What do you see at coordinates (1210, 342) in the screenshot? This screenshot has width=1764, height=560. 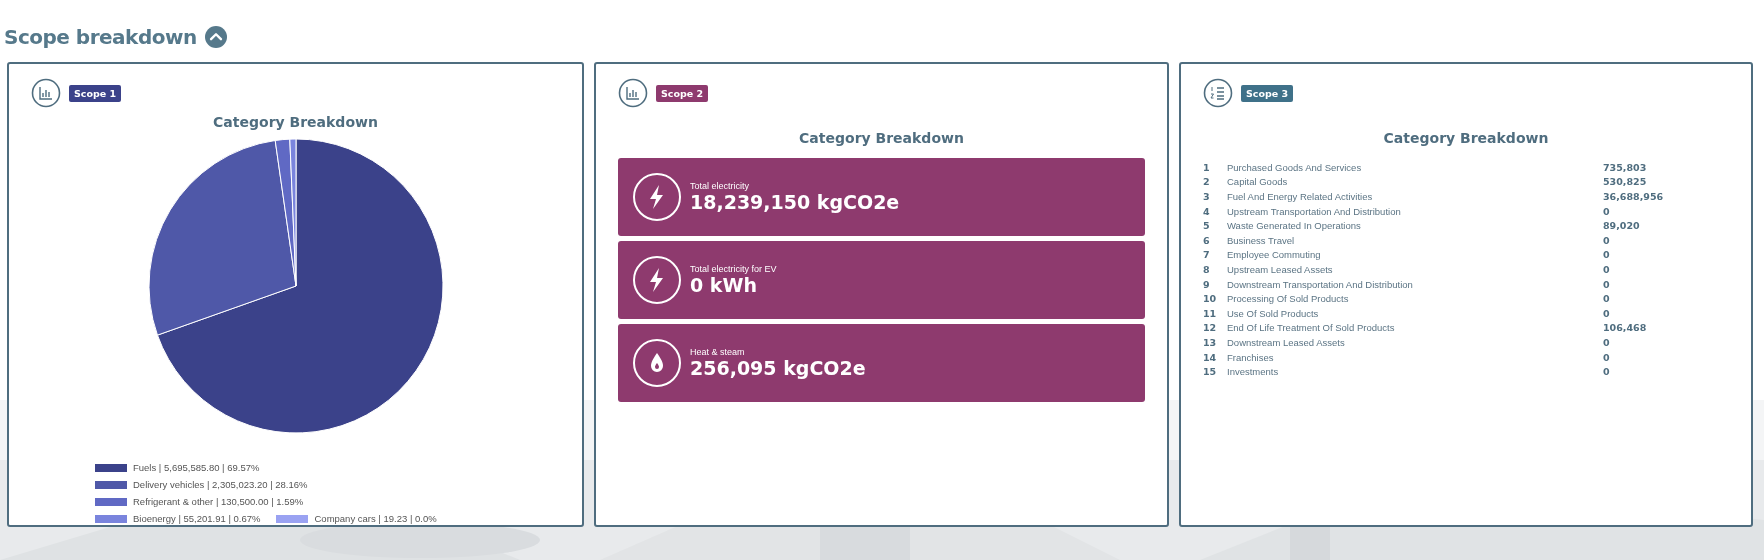 I see `row-number: 13` at bounding box center [1210, 342].